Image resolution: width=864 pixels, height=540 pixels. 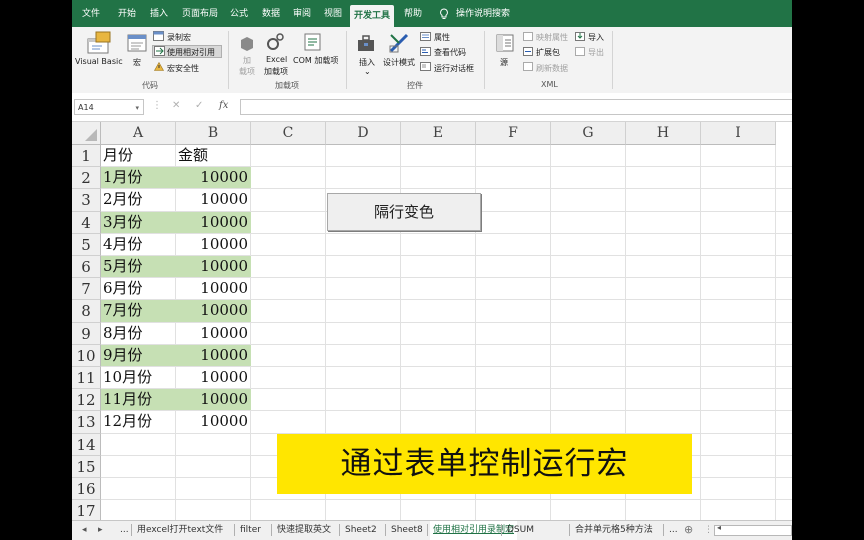 I want to click on row-header-11: 11, so click(x=86, y=378).